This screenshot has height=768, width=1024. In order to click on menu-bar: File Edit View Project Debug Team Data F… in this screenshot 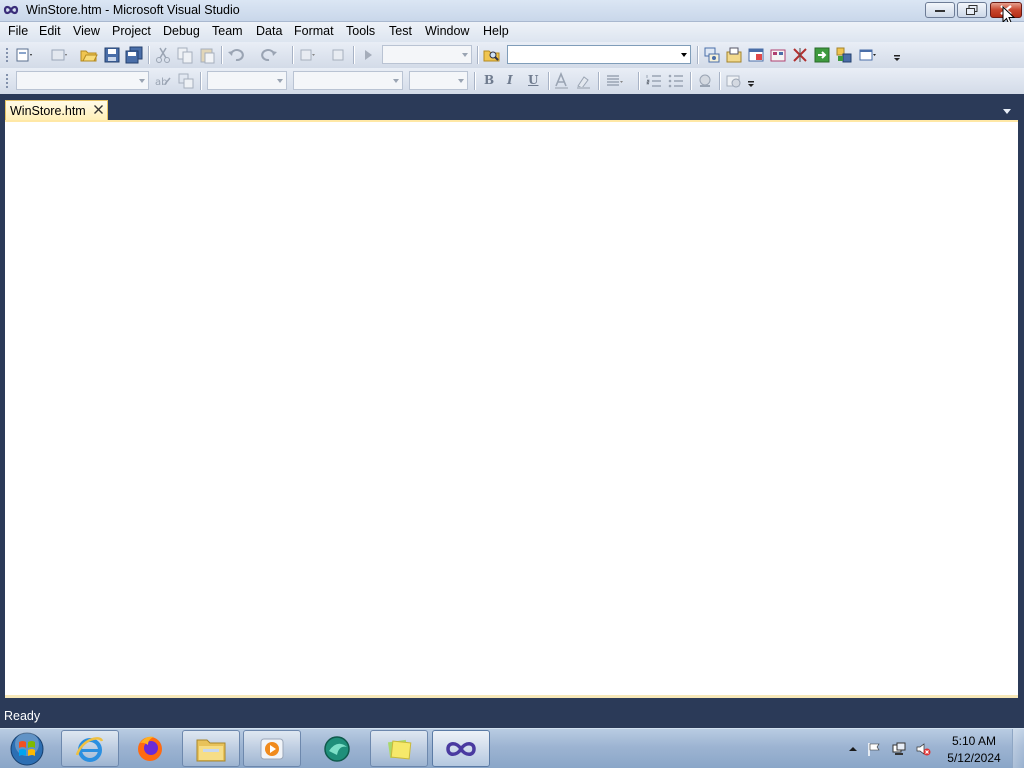, I will do `click(512, 32)`.